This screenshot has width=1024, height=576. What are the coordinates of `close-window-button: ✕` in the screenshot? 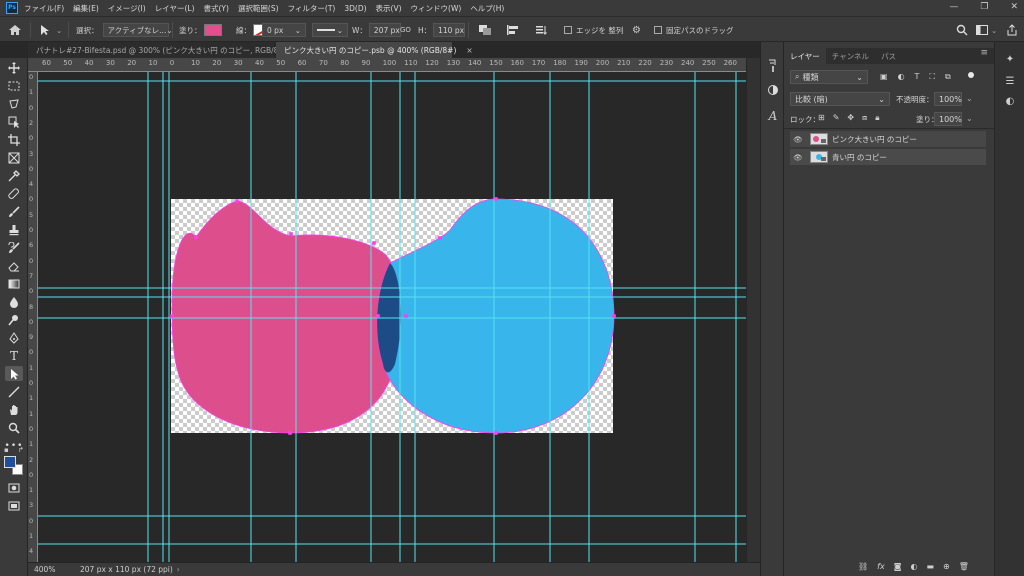 It's located at (1014, 7).